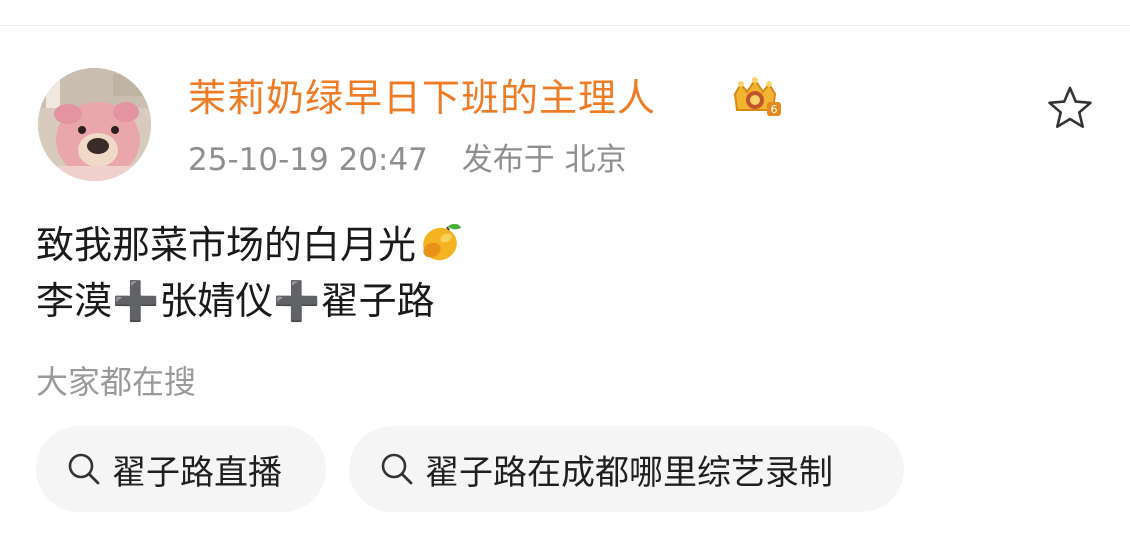 The height and width of the screenshot is (560, 1130). I want to click on pig-dog-avatar-image, so click(94, 124).